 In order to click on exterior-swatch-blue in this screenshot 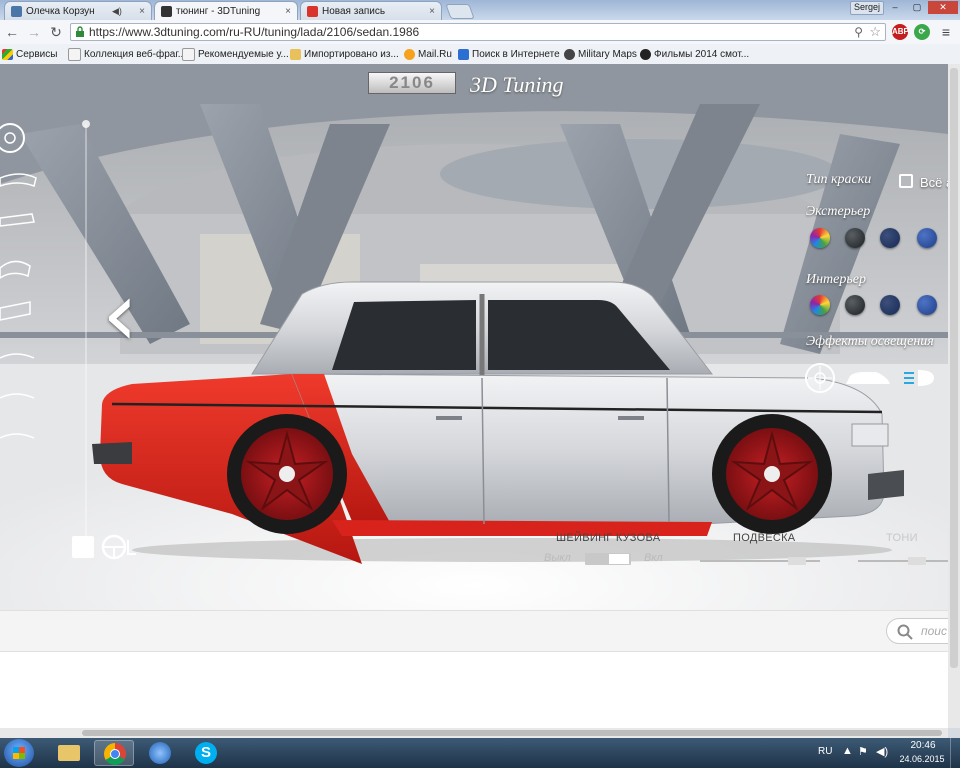, I will do `click(927, 238)`.